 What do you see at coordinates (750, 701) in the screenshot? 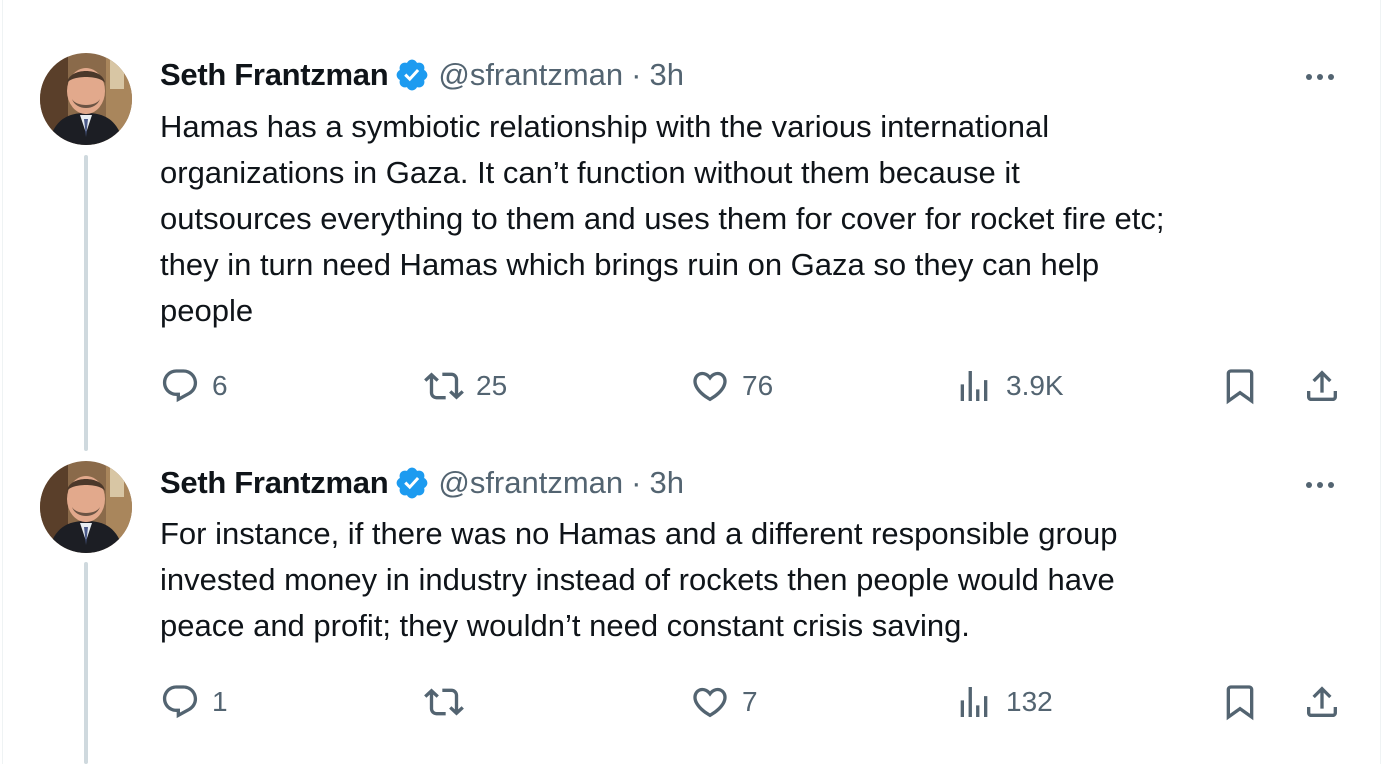
I see `like-count: 7` at bounding box center [750, 701].